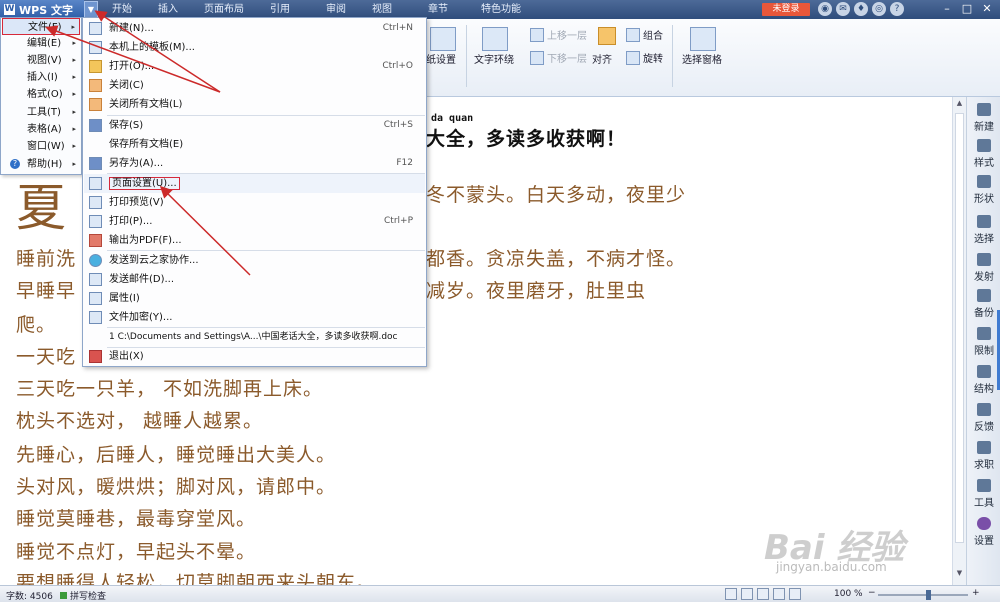 This screenshot has width=1000, height=602. What do you see at coordinates (983, 532) in the screenshot?
I see `sidebar-item-settings: 设置` at bounding box center [983, 532].